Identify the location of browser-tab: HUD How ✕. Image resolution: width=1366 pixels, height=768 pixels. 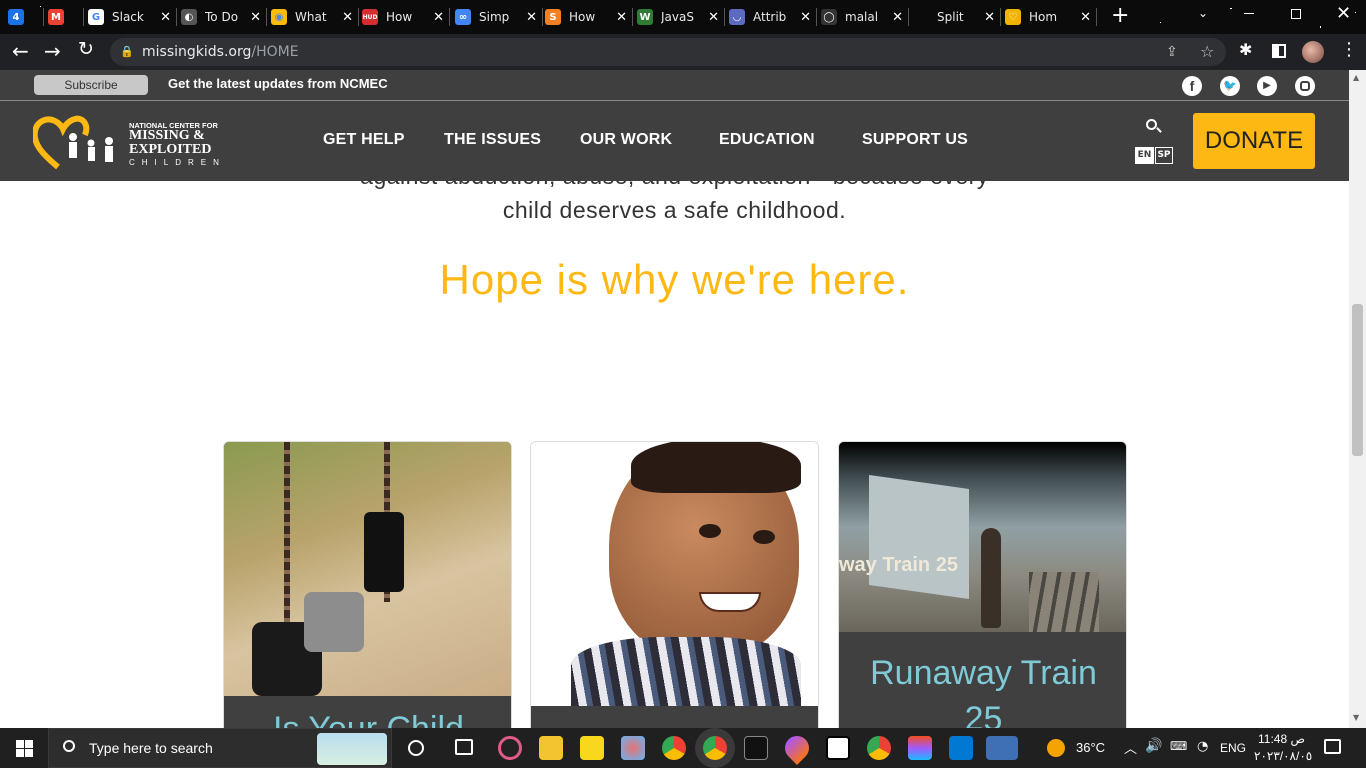
(406, 17).